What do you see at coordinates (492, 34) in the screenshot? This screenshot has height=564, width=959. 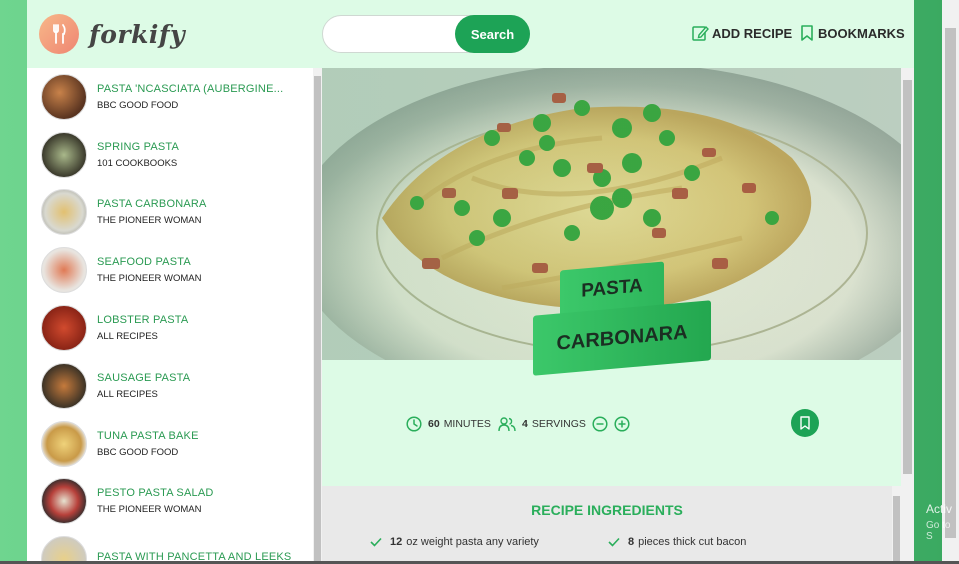 I see `search-button: Search` at bounding box center [492, 34].